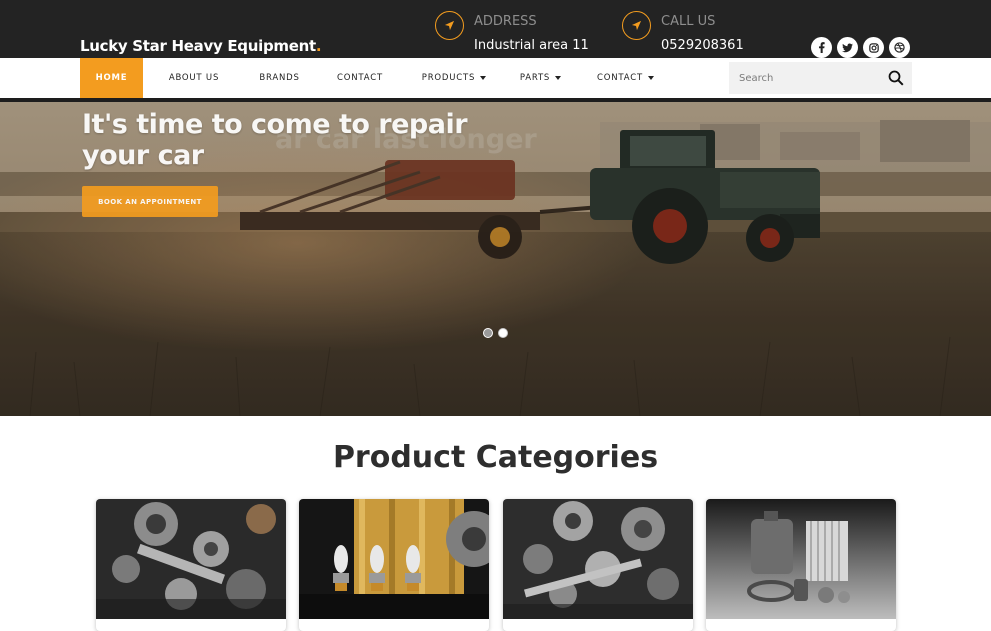  I want to click on nav-item-about-us: ABOUT US, so click(194, 78).